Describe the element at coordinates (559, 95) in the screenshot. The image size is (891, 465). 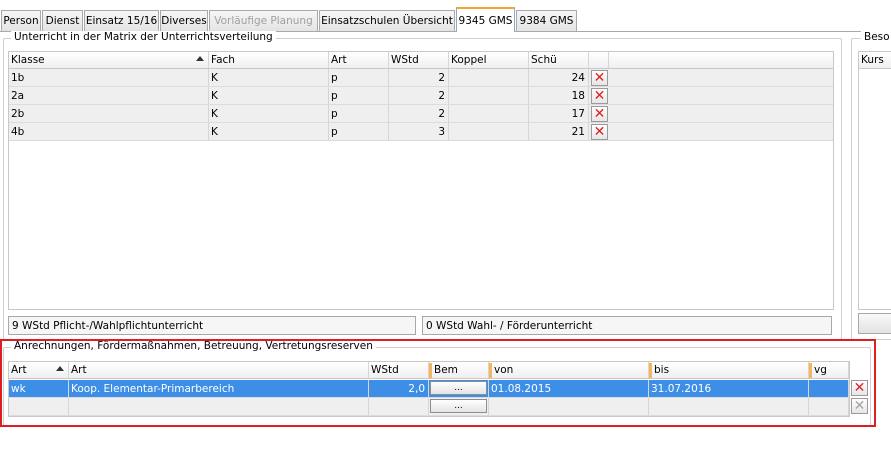
I see `cell-schue: 18` at that location.